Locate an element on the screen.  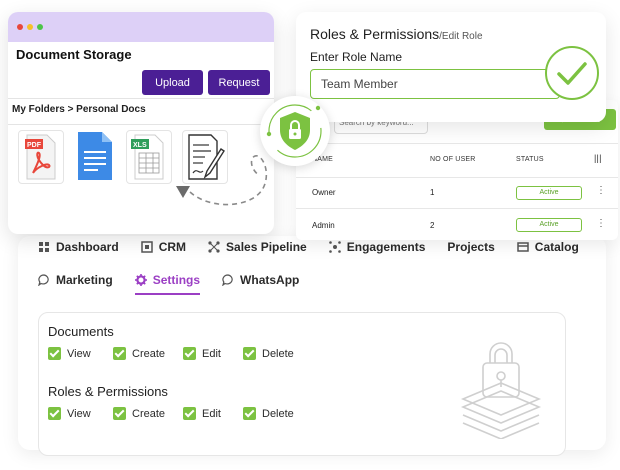
documents-permissions: View Create Edit Delete is located at coordinates (178, 353).